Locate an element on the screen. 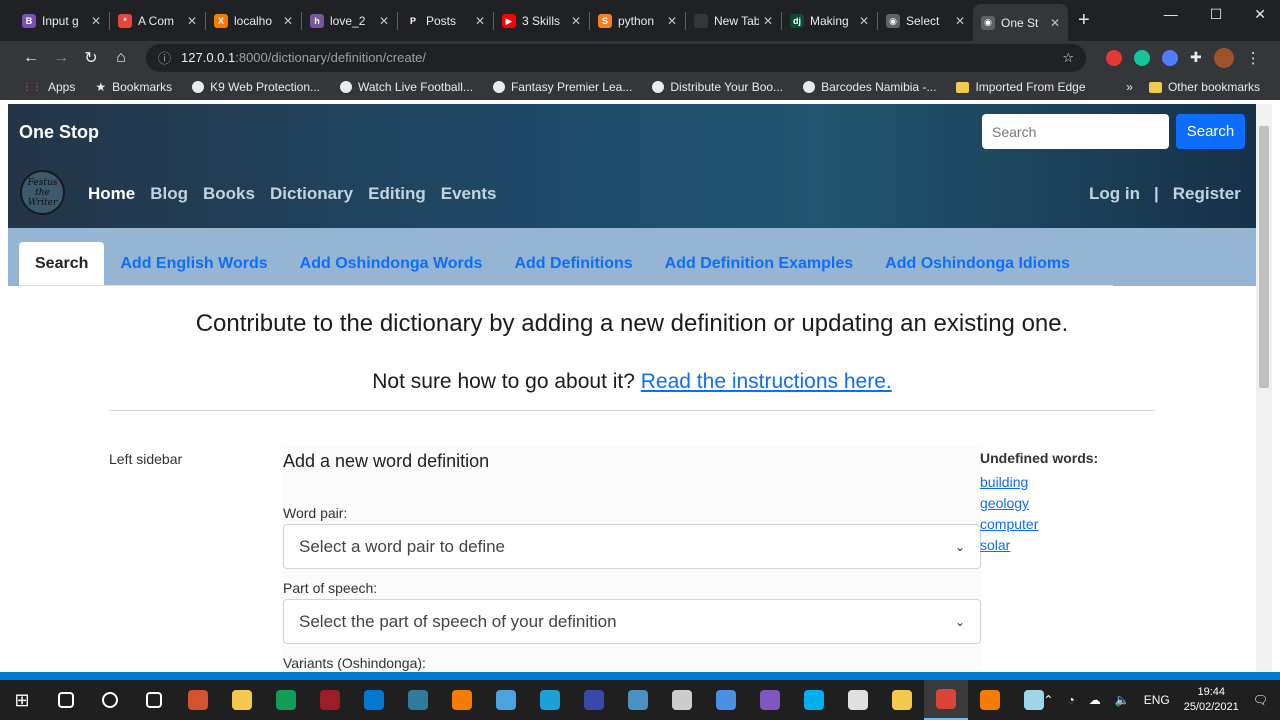 Image resolution: width=1280 pixels, height=720 pixels. undefined-word-link: geology is located at coordinates (1039, 503).